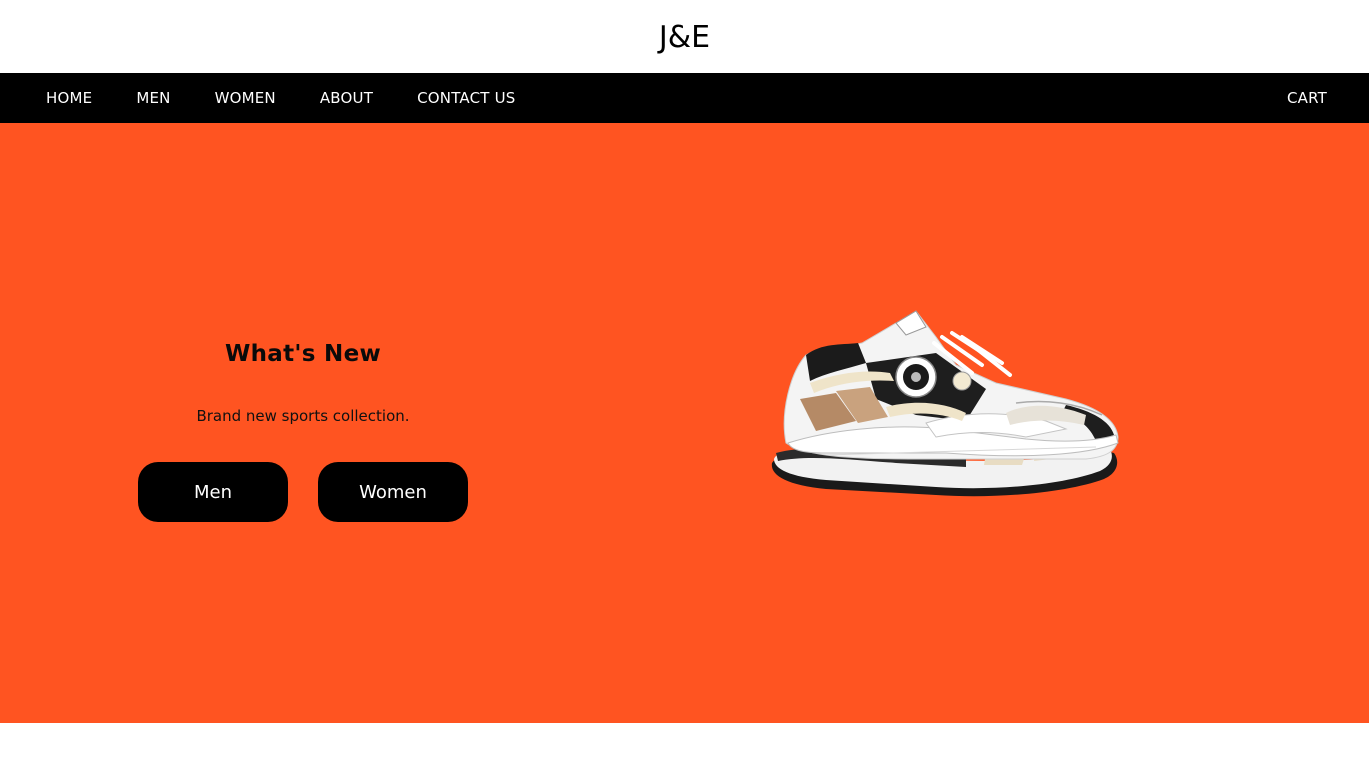  What do you see at coordinates (466, 98) in the screenshot?
I see `nav-link-contact-us: CONTACT US` at bounding box center [466, 98].